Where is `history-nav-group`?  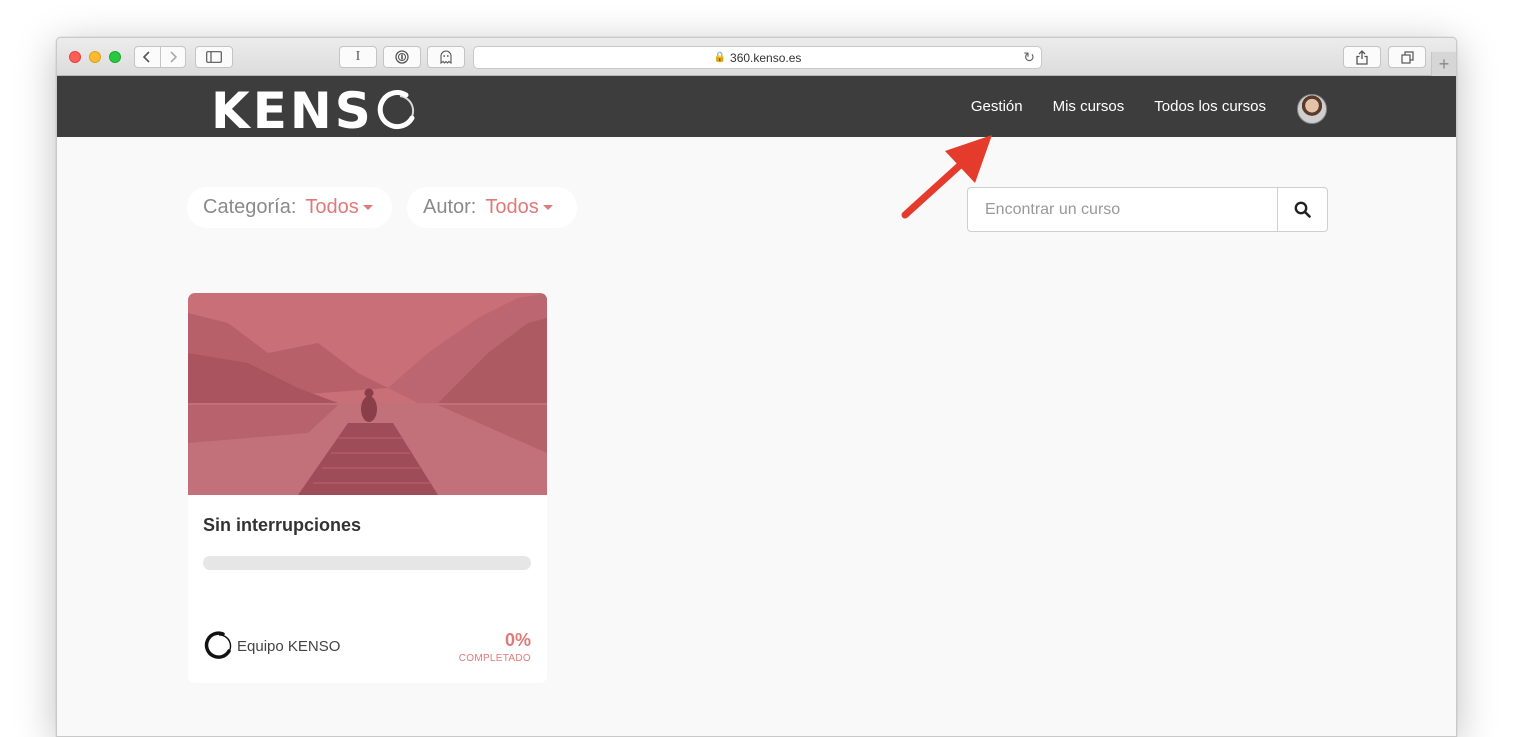
history-nav-group is located at coordinates (160, 57).